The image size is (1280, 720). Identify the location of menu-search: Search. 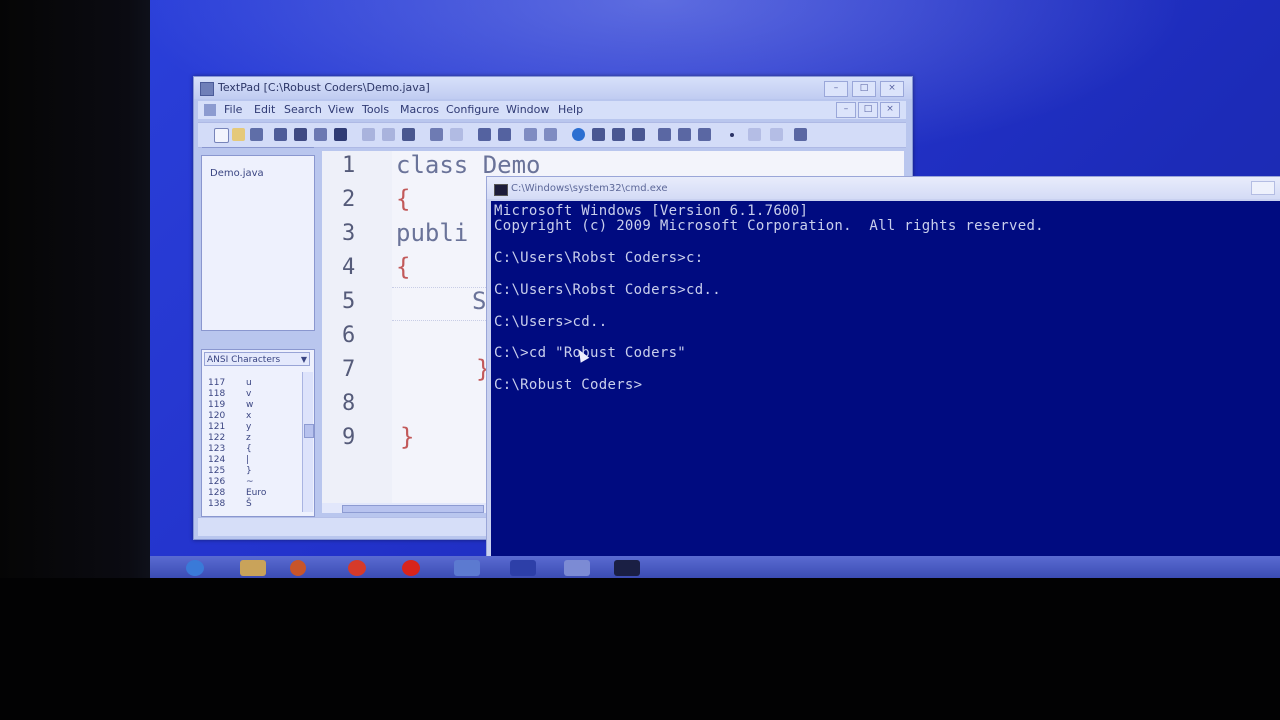
(303, 109).